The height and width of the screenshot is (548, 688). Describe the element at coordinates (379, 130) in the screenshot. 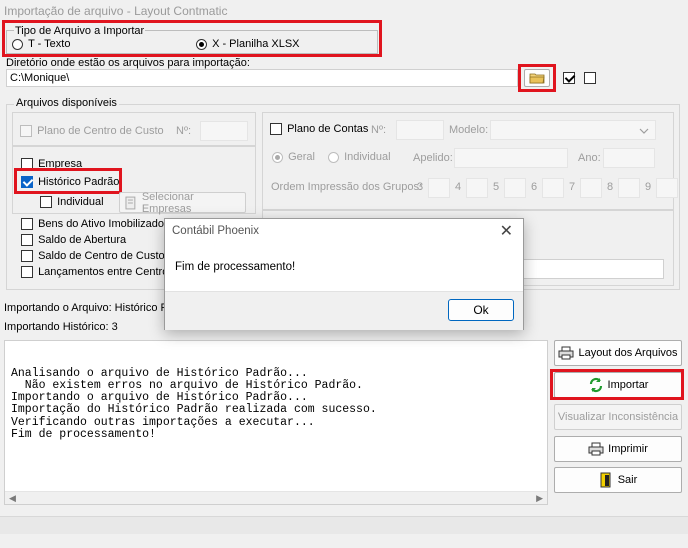

I see `plano-contas-no-label: Nº:` at that location.